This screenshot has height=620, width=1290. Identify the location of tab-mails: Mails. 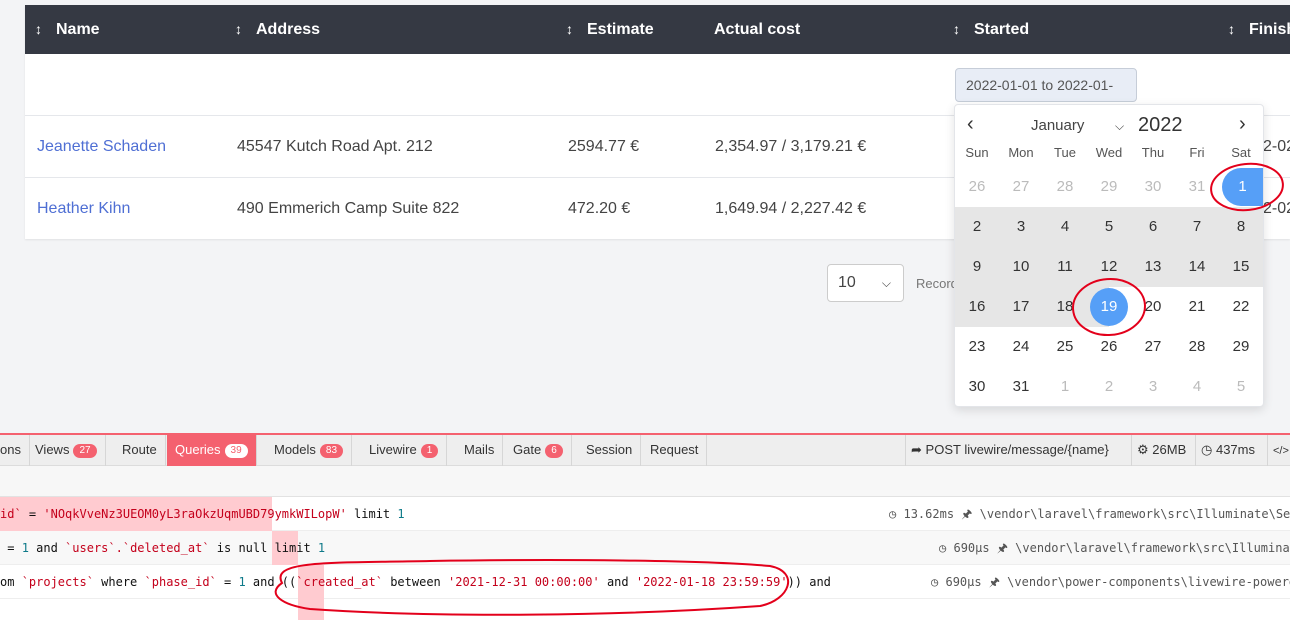
(480, 450).